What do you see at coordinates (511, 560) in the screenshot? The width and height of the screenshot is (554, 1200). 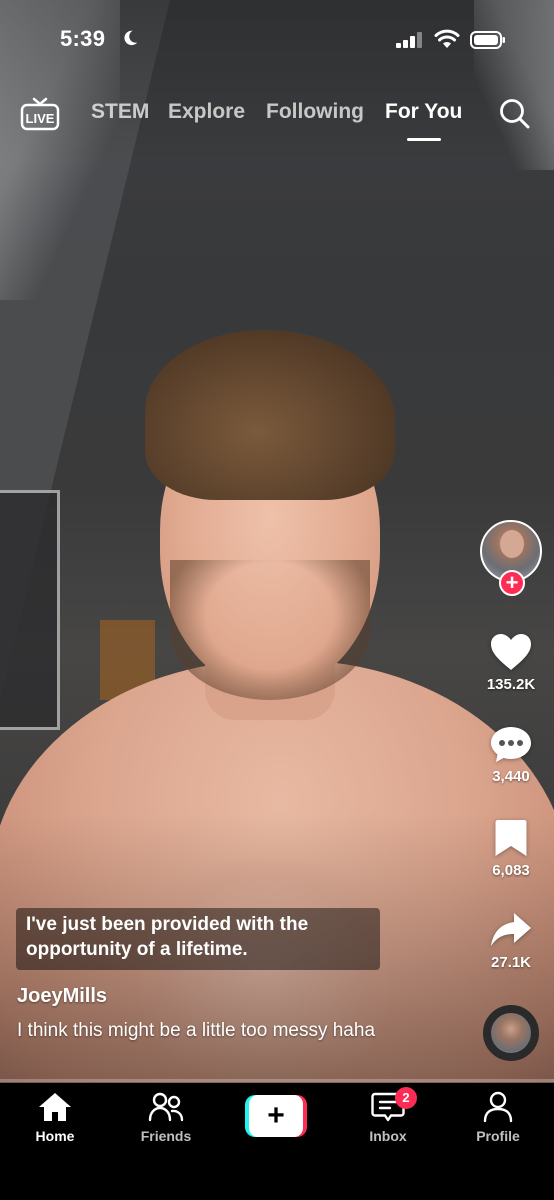 I see `creator-avatar-group: +` at bounding box center [511, 560].